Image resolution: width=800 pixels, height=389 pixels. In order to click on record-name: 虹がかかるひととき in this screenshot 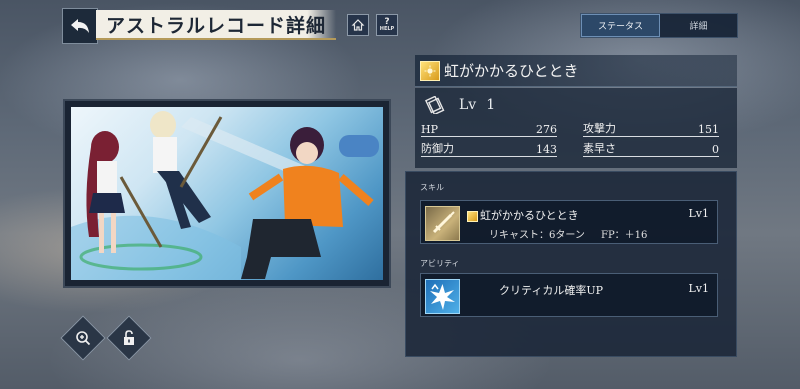, I will do `click(511, 71)`.